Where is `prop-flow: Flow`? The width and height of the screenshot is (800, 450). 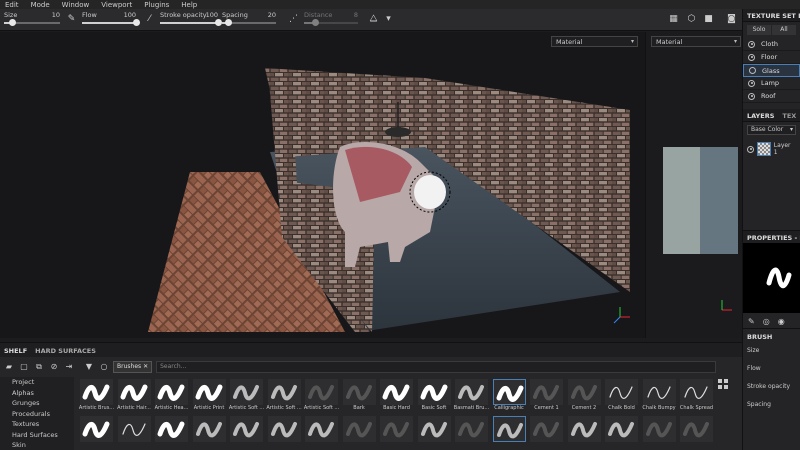 prop-flow: Flow is located at coordinates (771, 372).